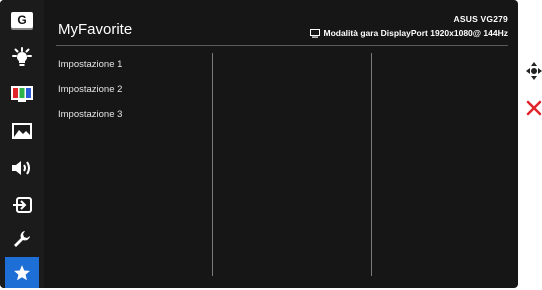 This screenshot has height=290, width=542. What do you see at coordinates (282, 45) in the screenshot?
I see `header-divider` at bounding box center [282, 45].